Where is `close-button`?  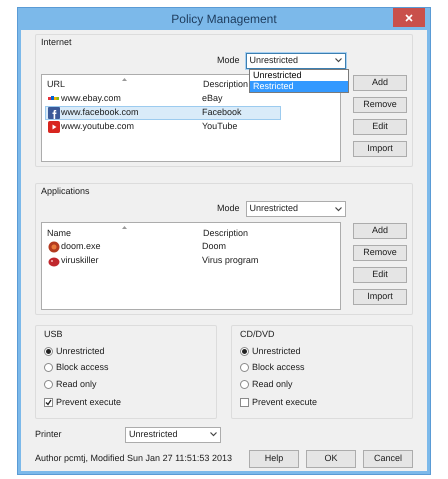 close-button is located at coordinates (409, 17).